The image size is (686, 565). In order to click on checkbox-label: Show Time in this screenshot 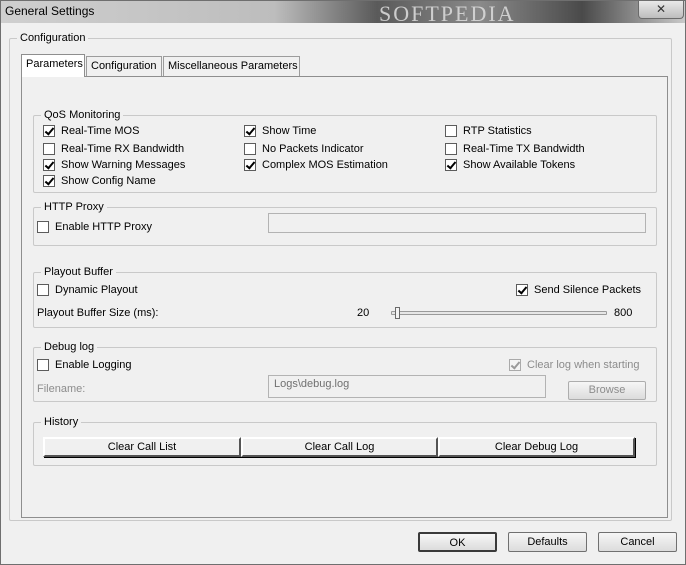, I will do `click(289, 131)`.